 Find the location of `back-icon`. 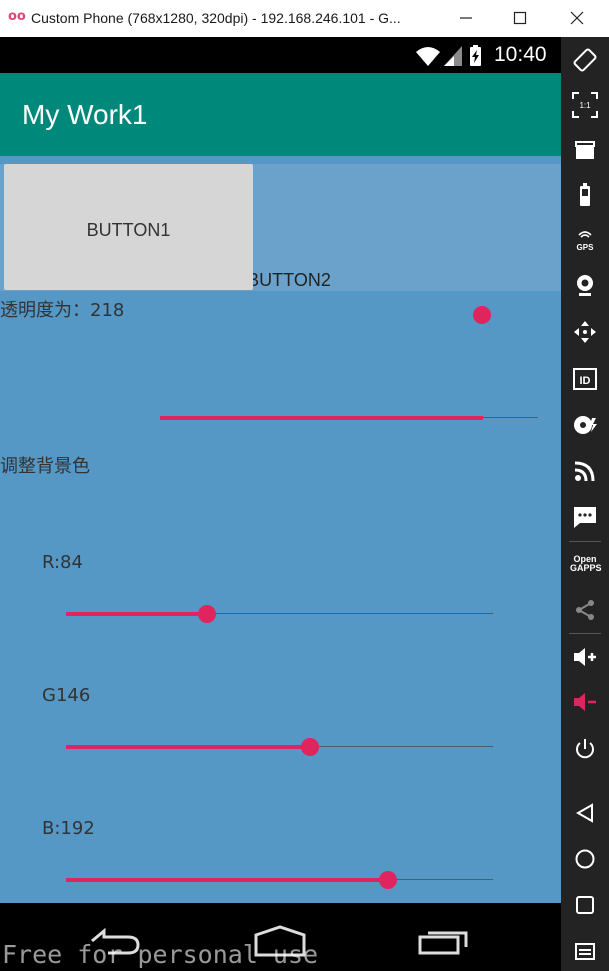

back-icon is located at coordinates (584, 813).